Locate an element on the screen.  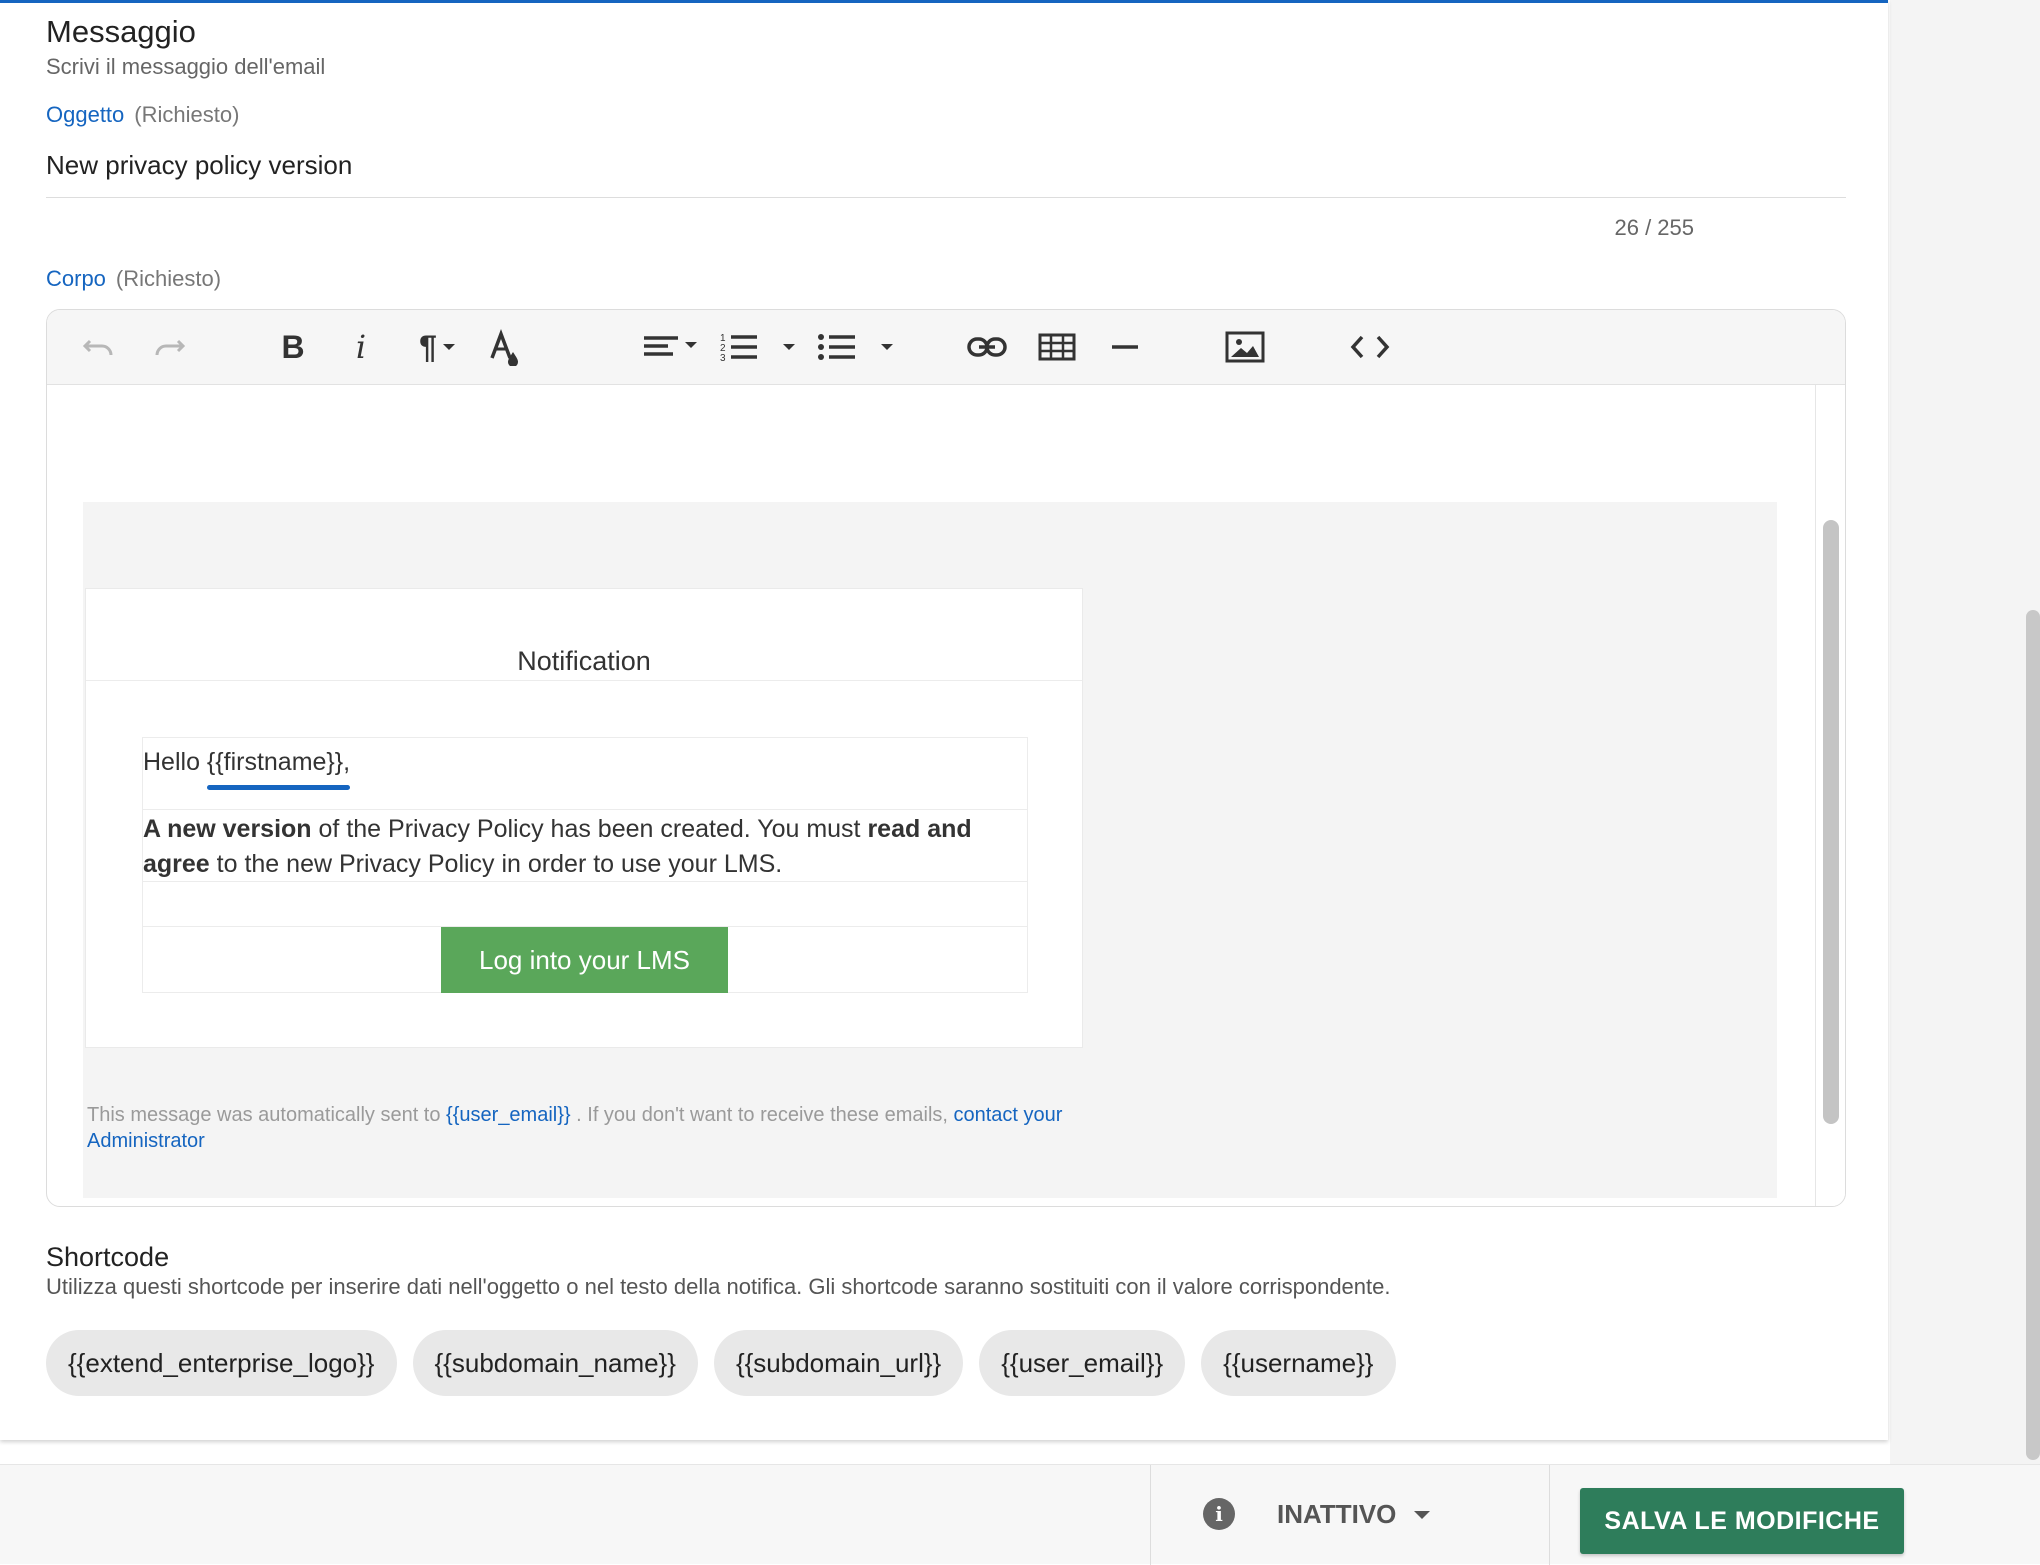
align-icon is located at coordinates (672, 347).